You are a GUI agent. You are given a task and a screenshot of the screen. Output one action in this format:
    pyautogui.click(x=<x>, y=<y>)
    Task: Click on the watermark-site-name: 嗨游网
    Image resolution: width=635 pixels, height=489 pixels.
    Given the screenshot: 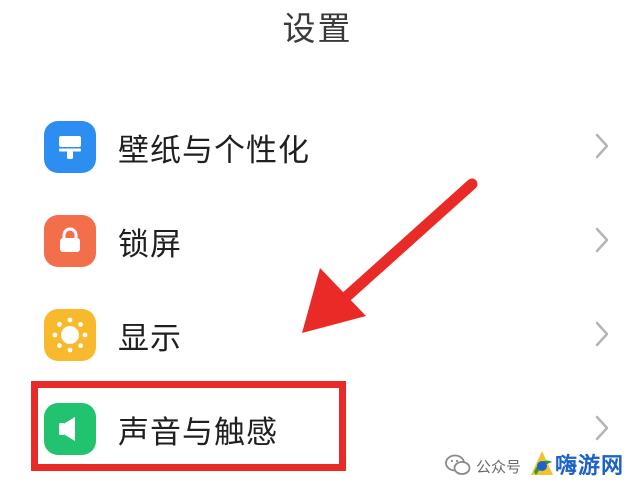 What is the action you would take?
    pyautogui.click(x=590, y=466)
    